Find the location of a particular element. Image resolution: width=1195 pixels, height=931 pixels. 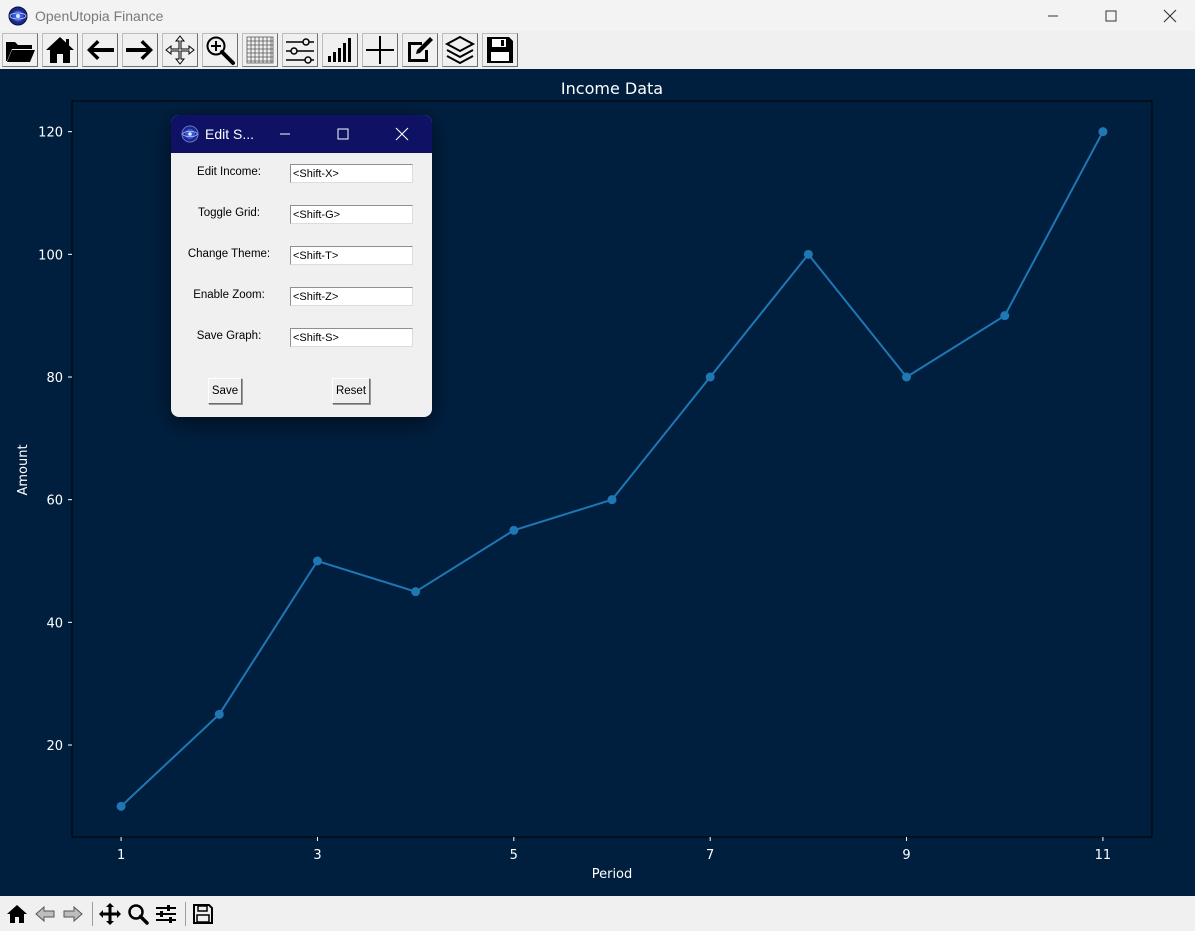

x-axis-label: Period is located at coordinates (612, 874).